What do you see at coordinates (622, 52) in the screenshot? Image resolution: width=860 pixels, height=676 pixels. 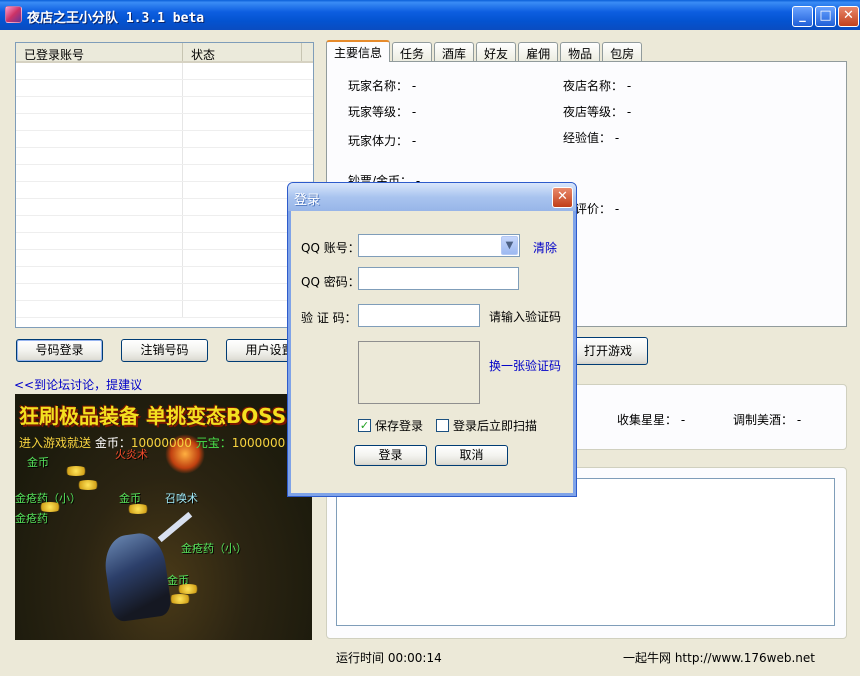 I see `tab-private-room: 包房` at bounding box center [622, 52].